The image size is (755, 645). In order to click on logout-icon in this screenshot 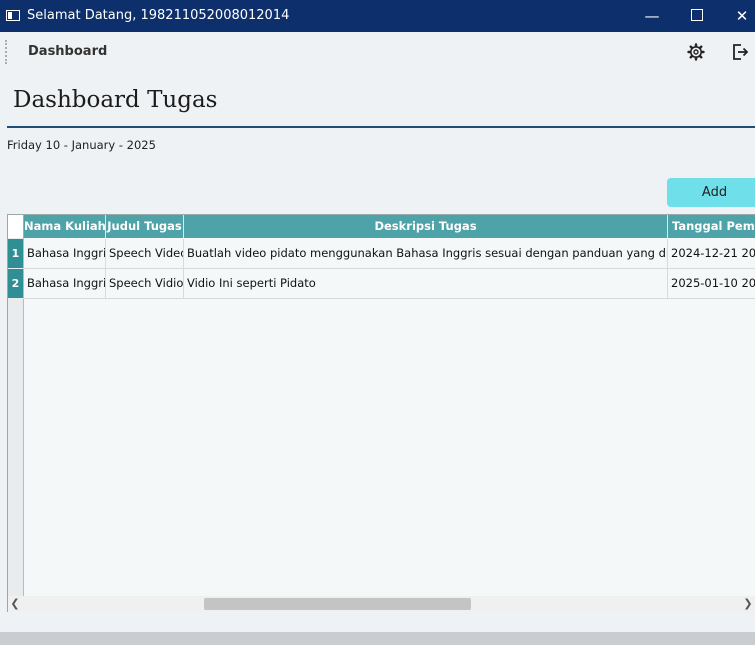, I will do `click(740, 52)`.